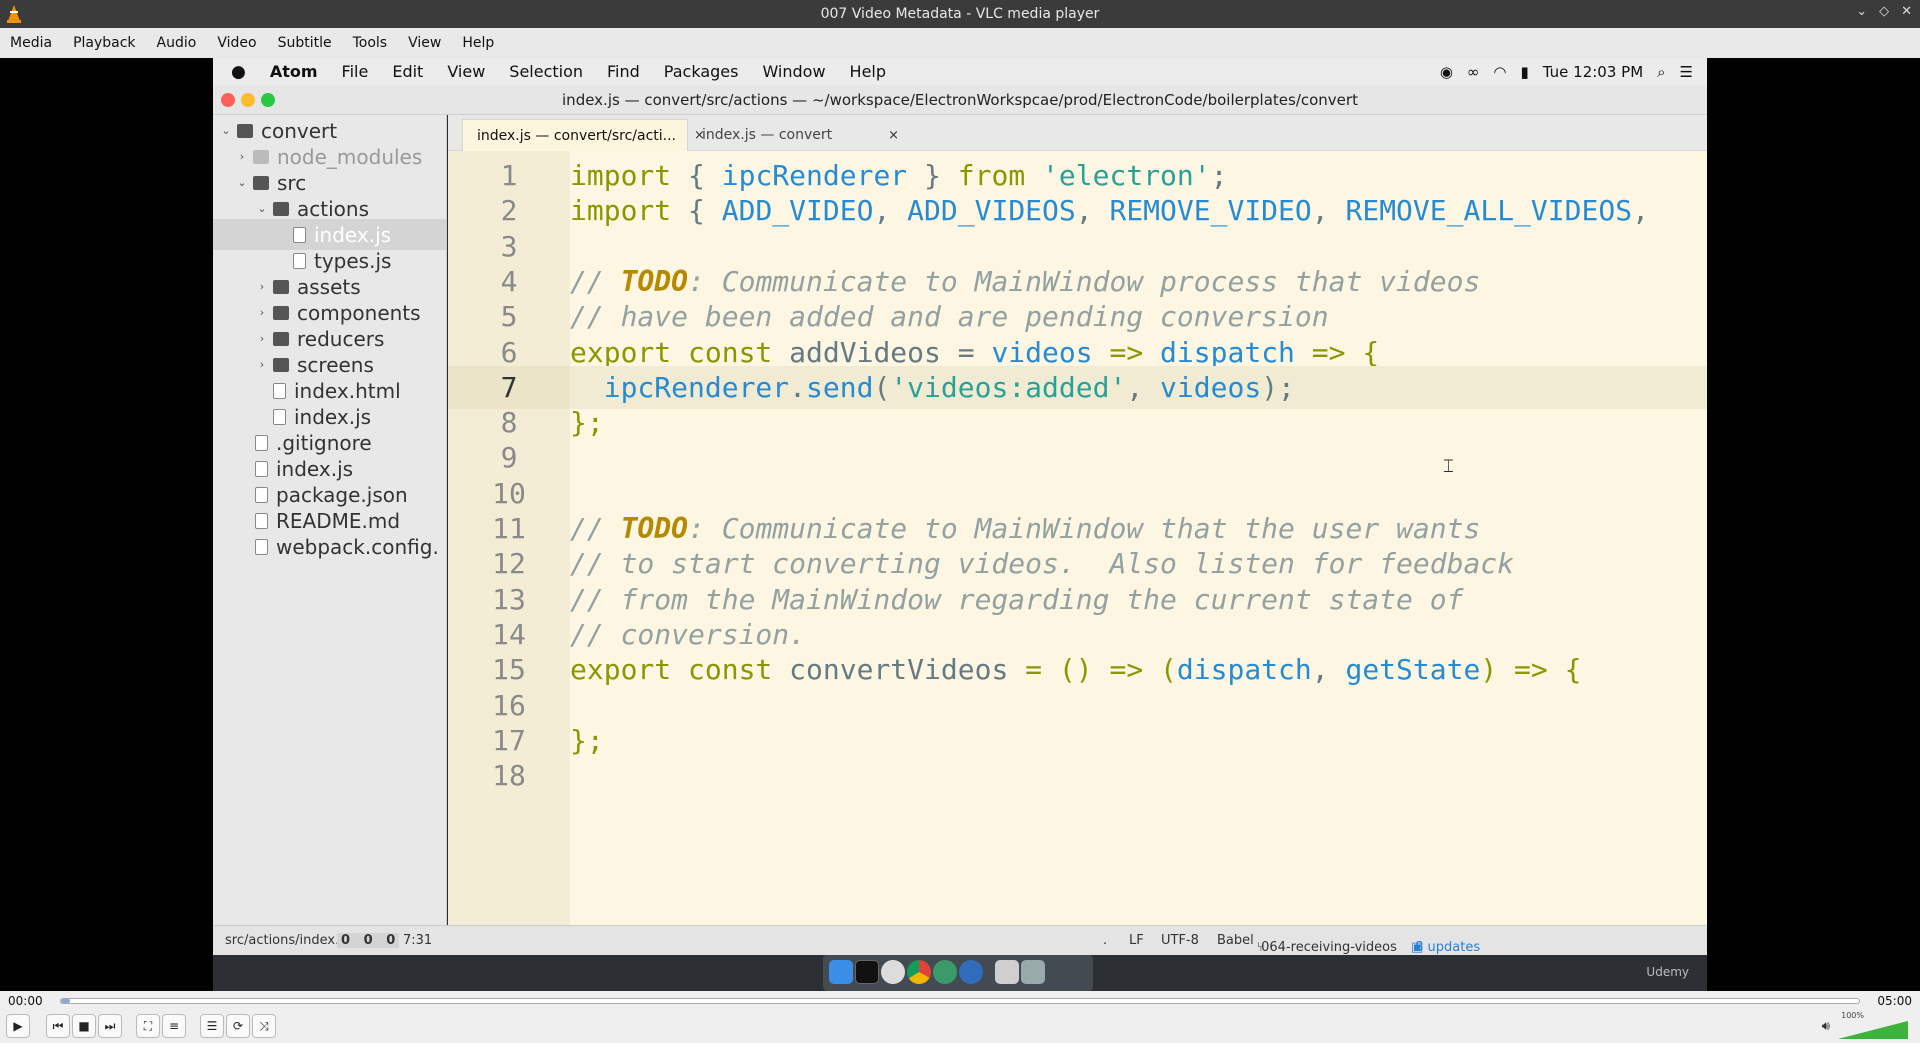 This screenshot has height=1043, width=1920. I want to click on menu-playback: Playback, so click(104, 43).